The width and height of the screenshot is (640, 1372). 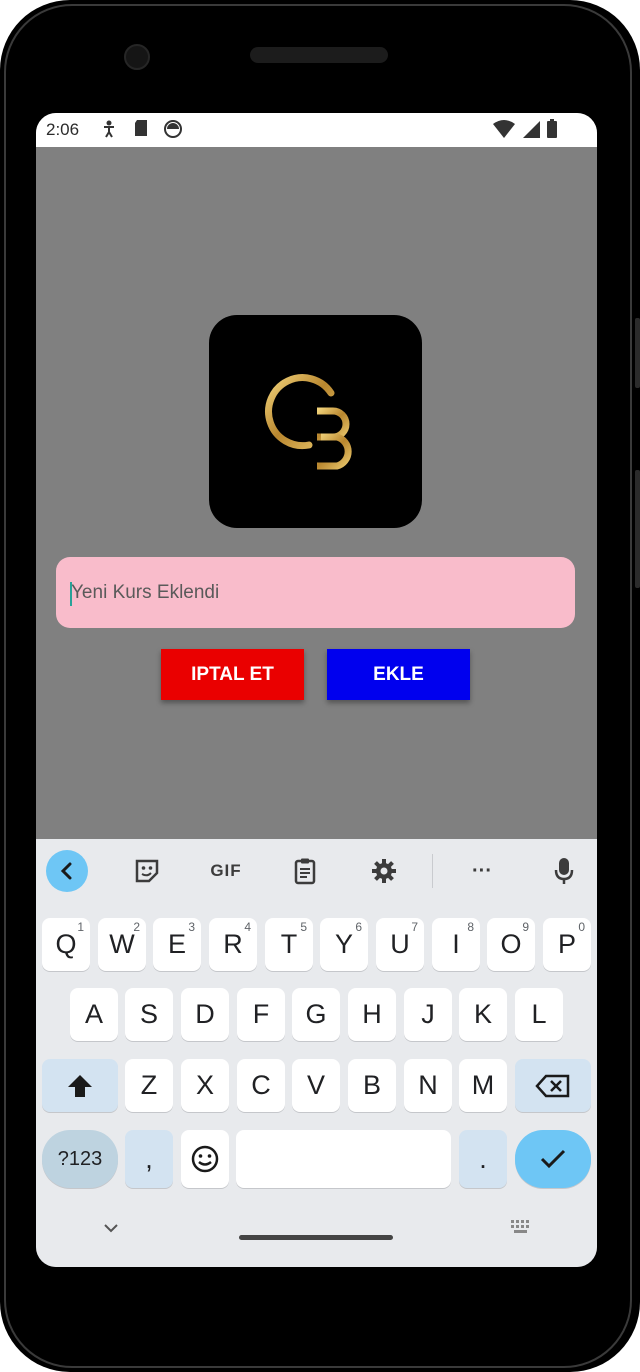 What do you see at coordinates (470, 927) in the screenshot?
I see `key-hint: 8` at bounding box center [470, 927].